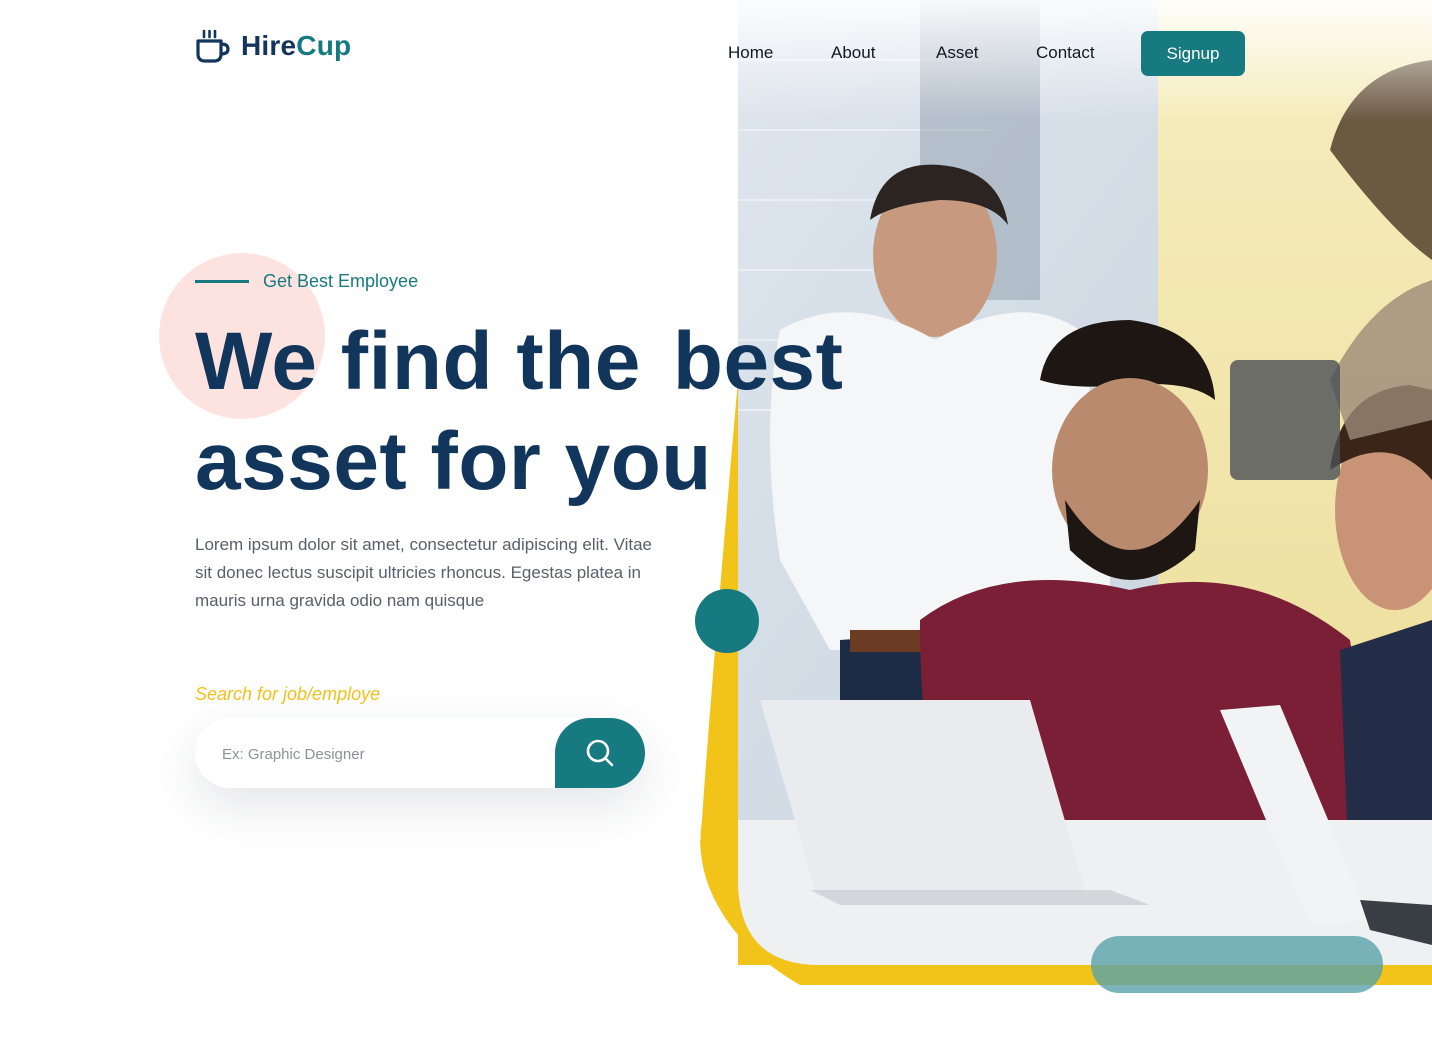 The image size is (1432, 1041). What do you see at coordinates (453, 461) in the screenshot?
I see `headline-line-2: asset for you` at bounding box center [453, 461].